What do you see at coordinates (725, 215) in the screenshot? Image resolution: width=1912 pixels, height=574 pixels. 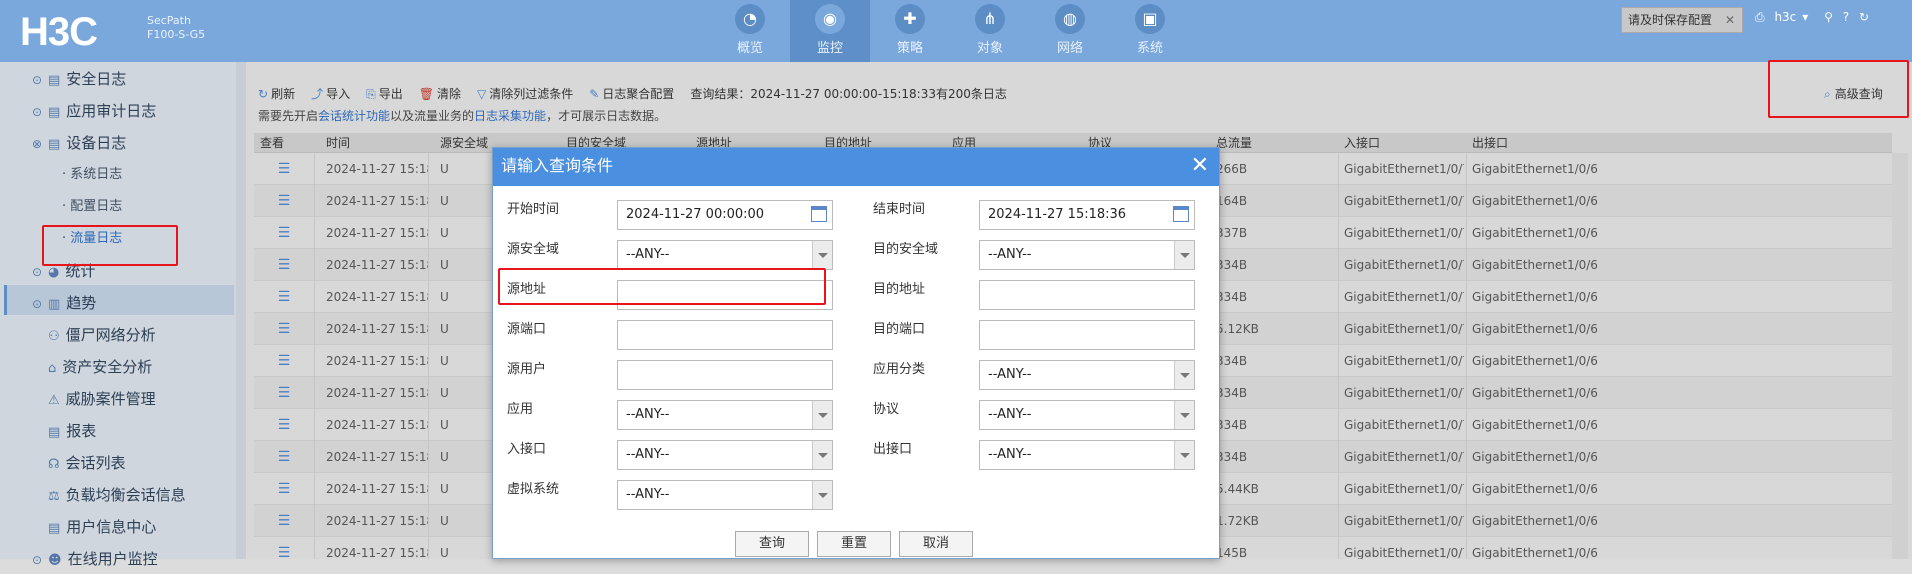 I see `start-time-input: 2024-11-27 00:00:00` at bounding box center [725, 215].